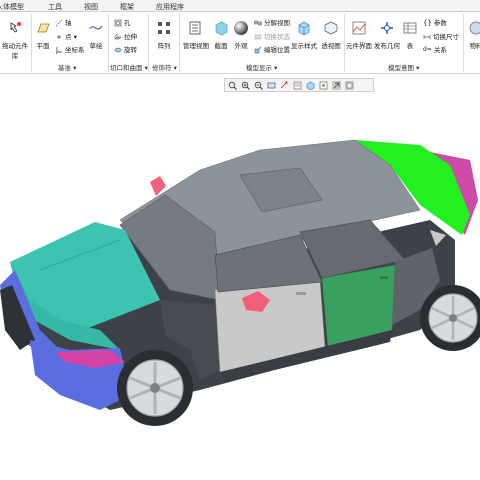 This screenshot has height=480, width=480. I want to click on point-button: 点 ▾, so click(66, 37).